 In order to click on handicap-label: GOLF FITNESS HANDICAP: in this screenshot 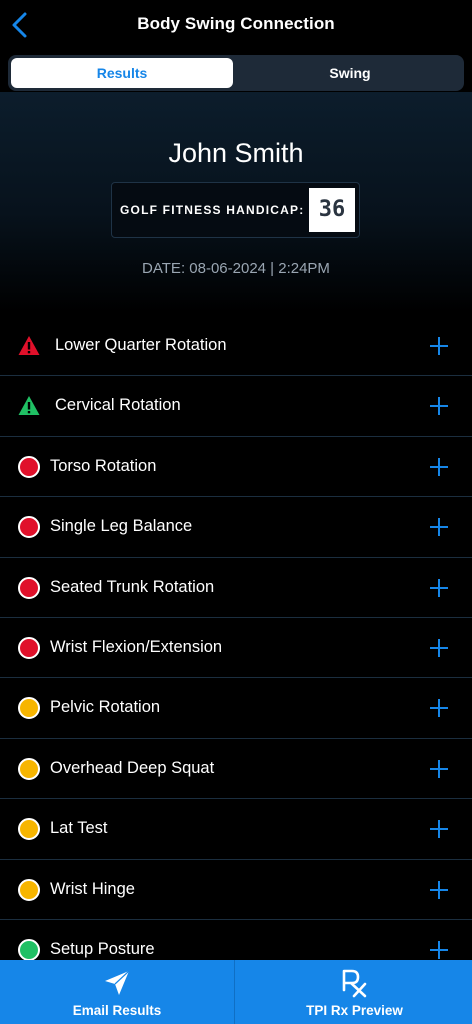, I will do `click(212, 210)`.